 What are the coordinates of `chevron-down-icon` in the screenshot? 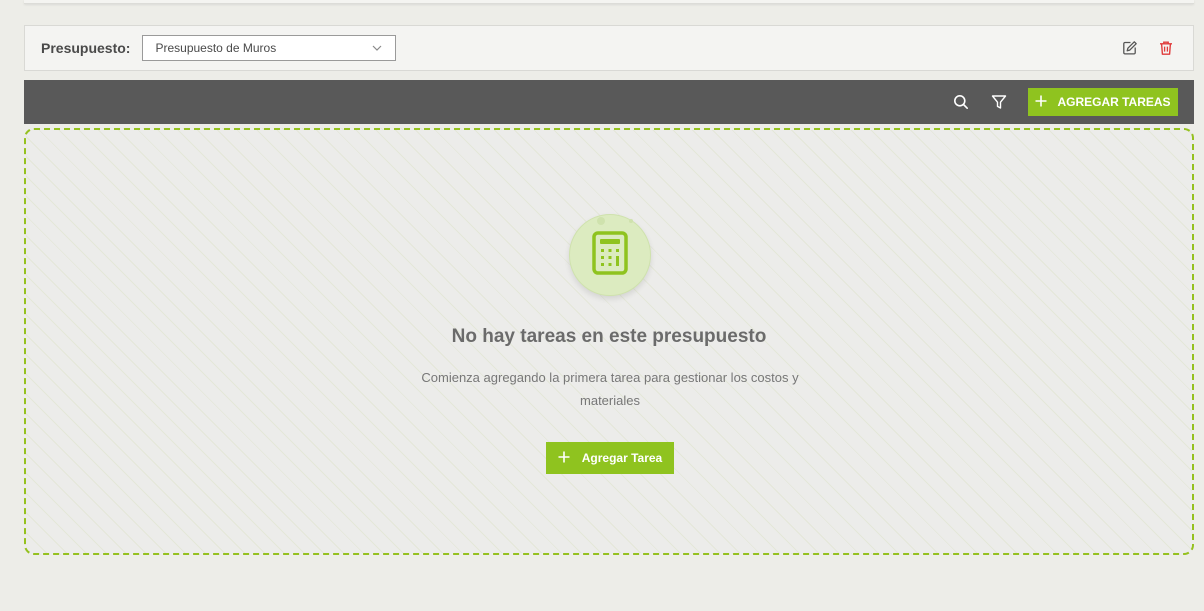 It's located at (377, 48).